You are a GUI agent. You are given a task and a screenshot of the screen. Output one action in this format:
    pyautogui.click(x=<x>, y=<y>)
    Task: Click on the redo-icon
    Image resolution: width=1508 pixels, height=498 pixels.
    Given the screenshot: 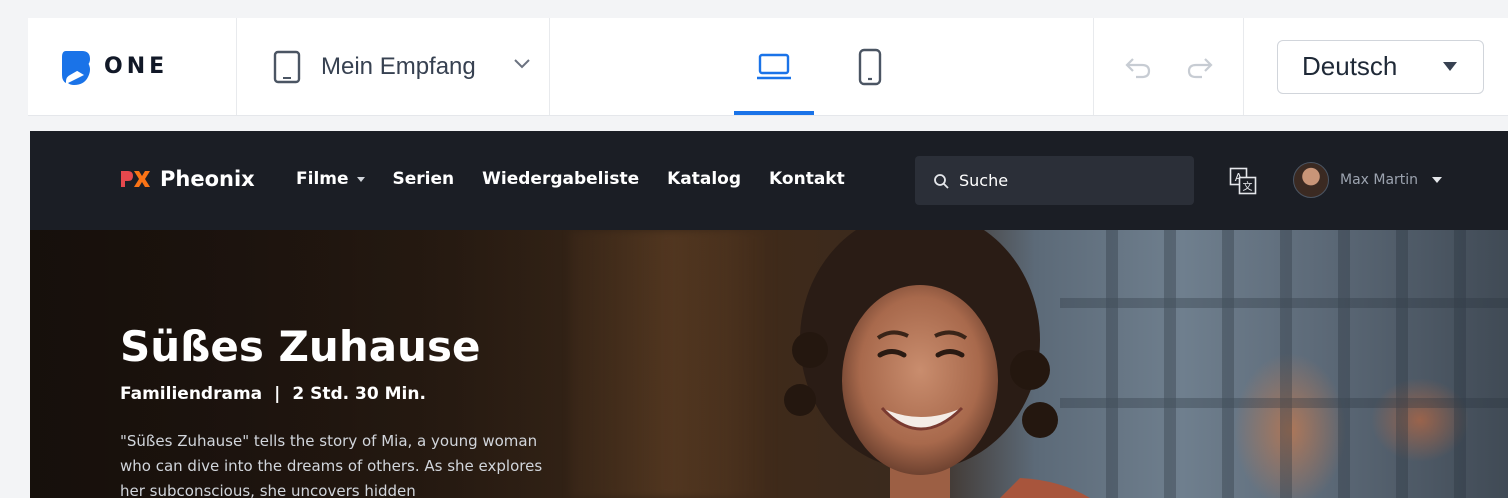 What is the action you would take?
    pyautogui.click(x=1200, y=67)
    